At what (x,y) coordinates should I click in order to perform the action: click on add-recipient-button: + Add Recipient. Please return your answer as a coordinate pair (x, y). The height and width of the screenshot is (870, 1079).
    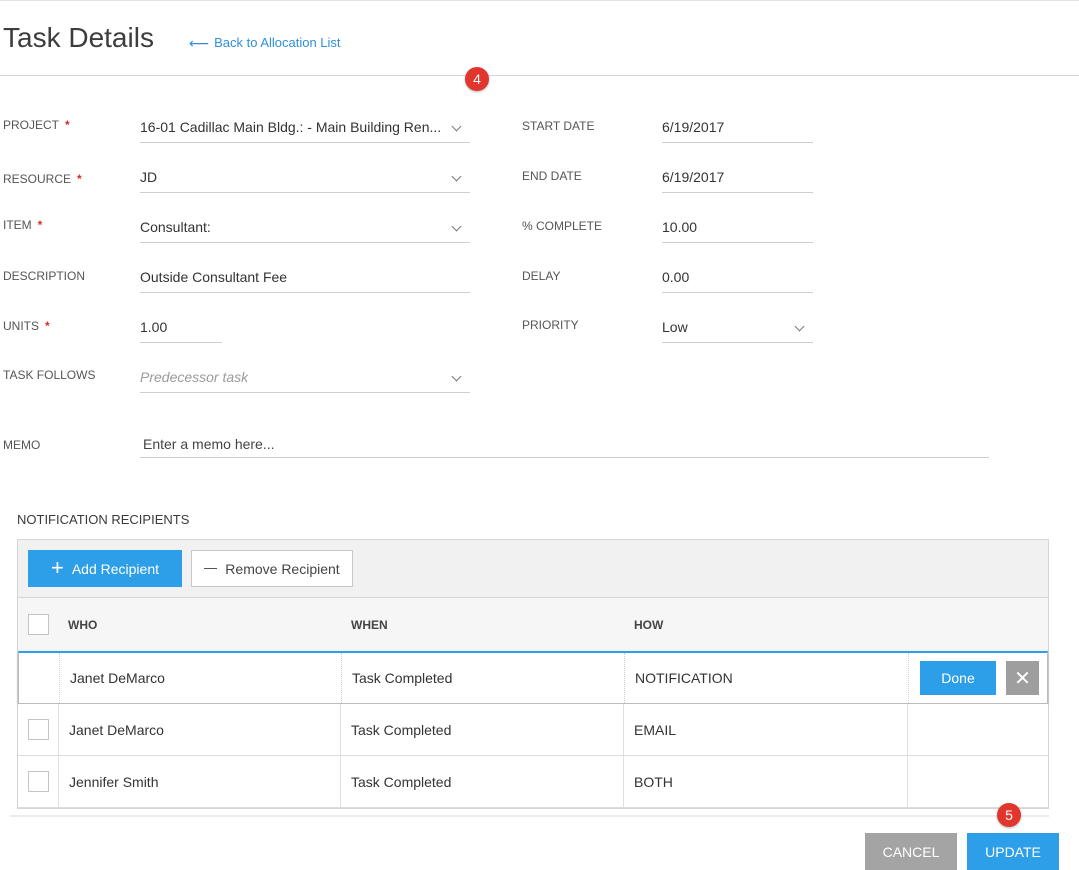
    Looking at the image, I should click on (105, 568).